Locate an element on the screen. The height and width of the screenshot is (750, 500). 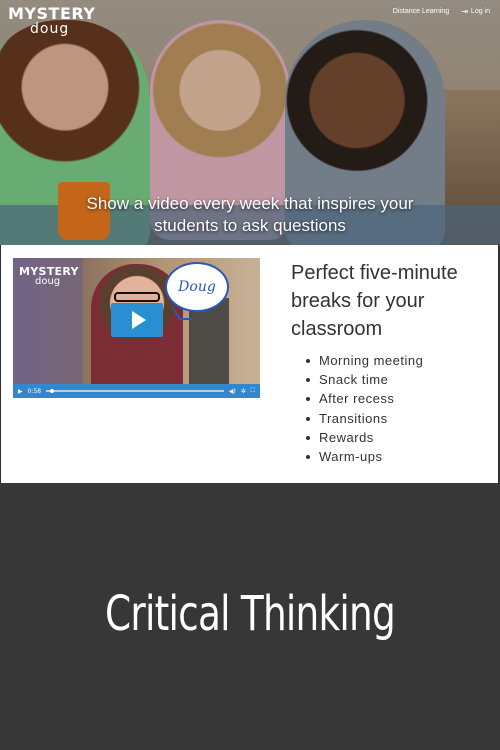
list-item: Rewards is located at coordinates (363, 437).